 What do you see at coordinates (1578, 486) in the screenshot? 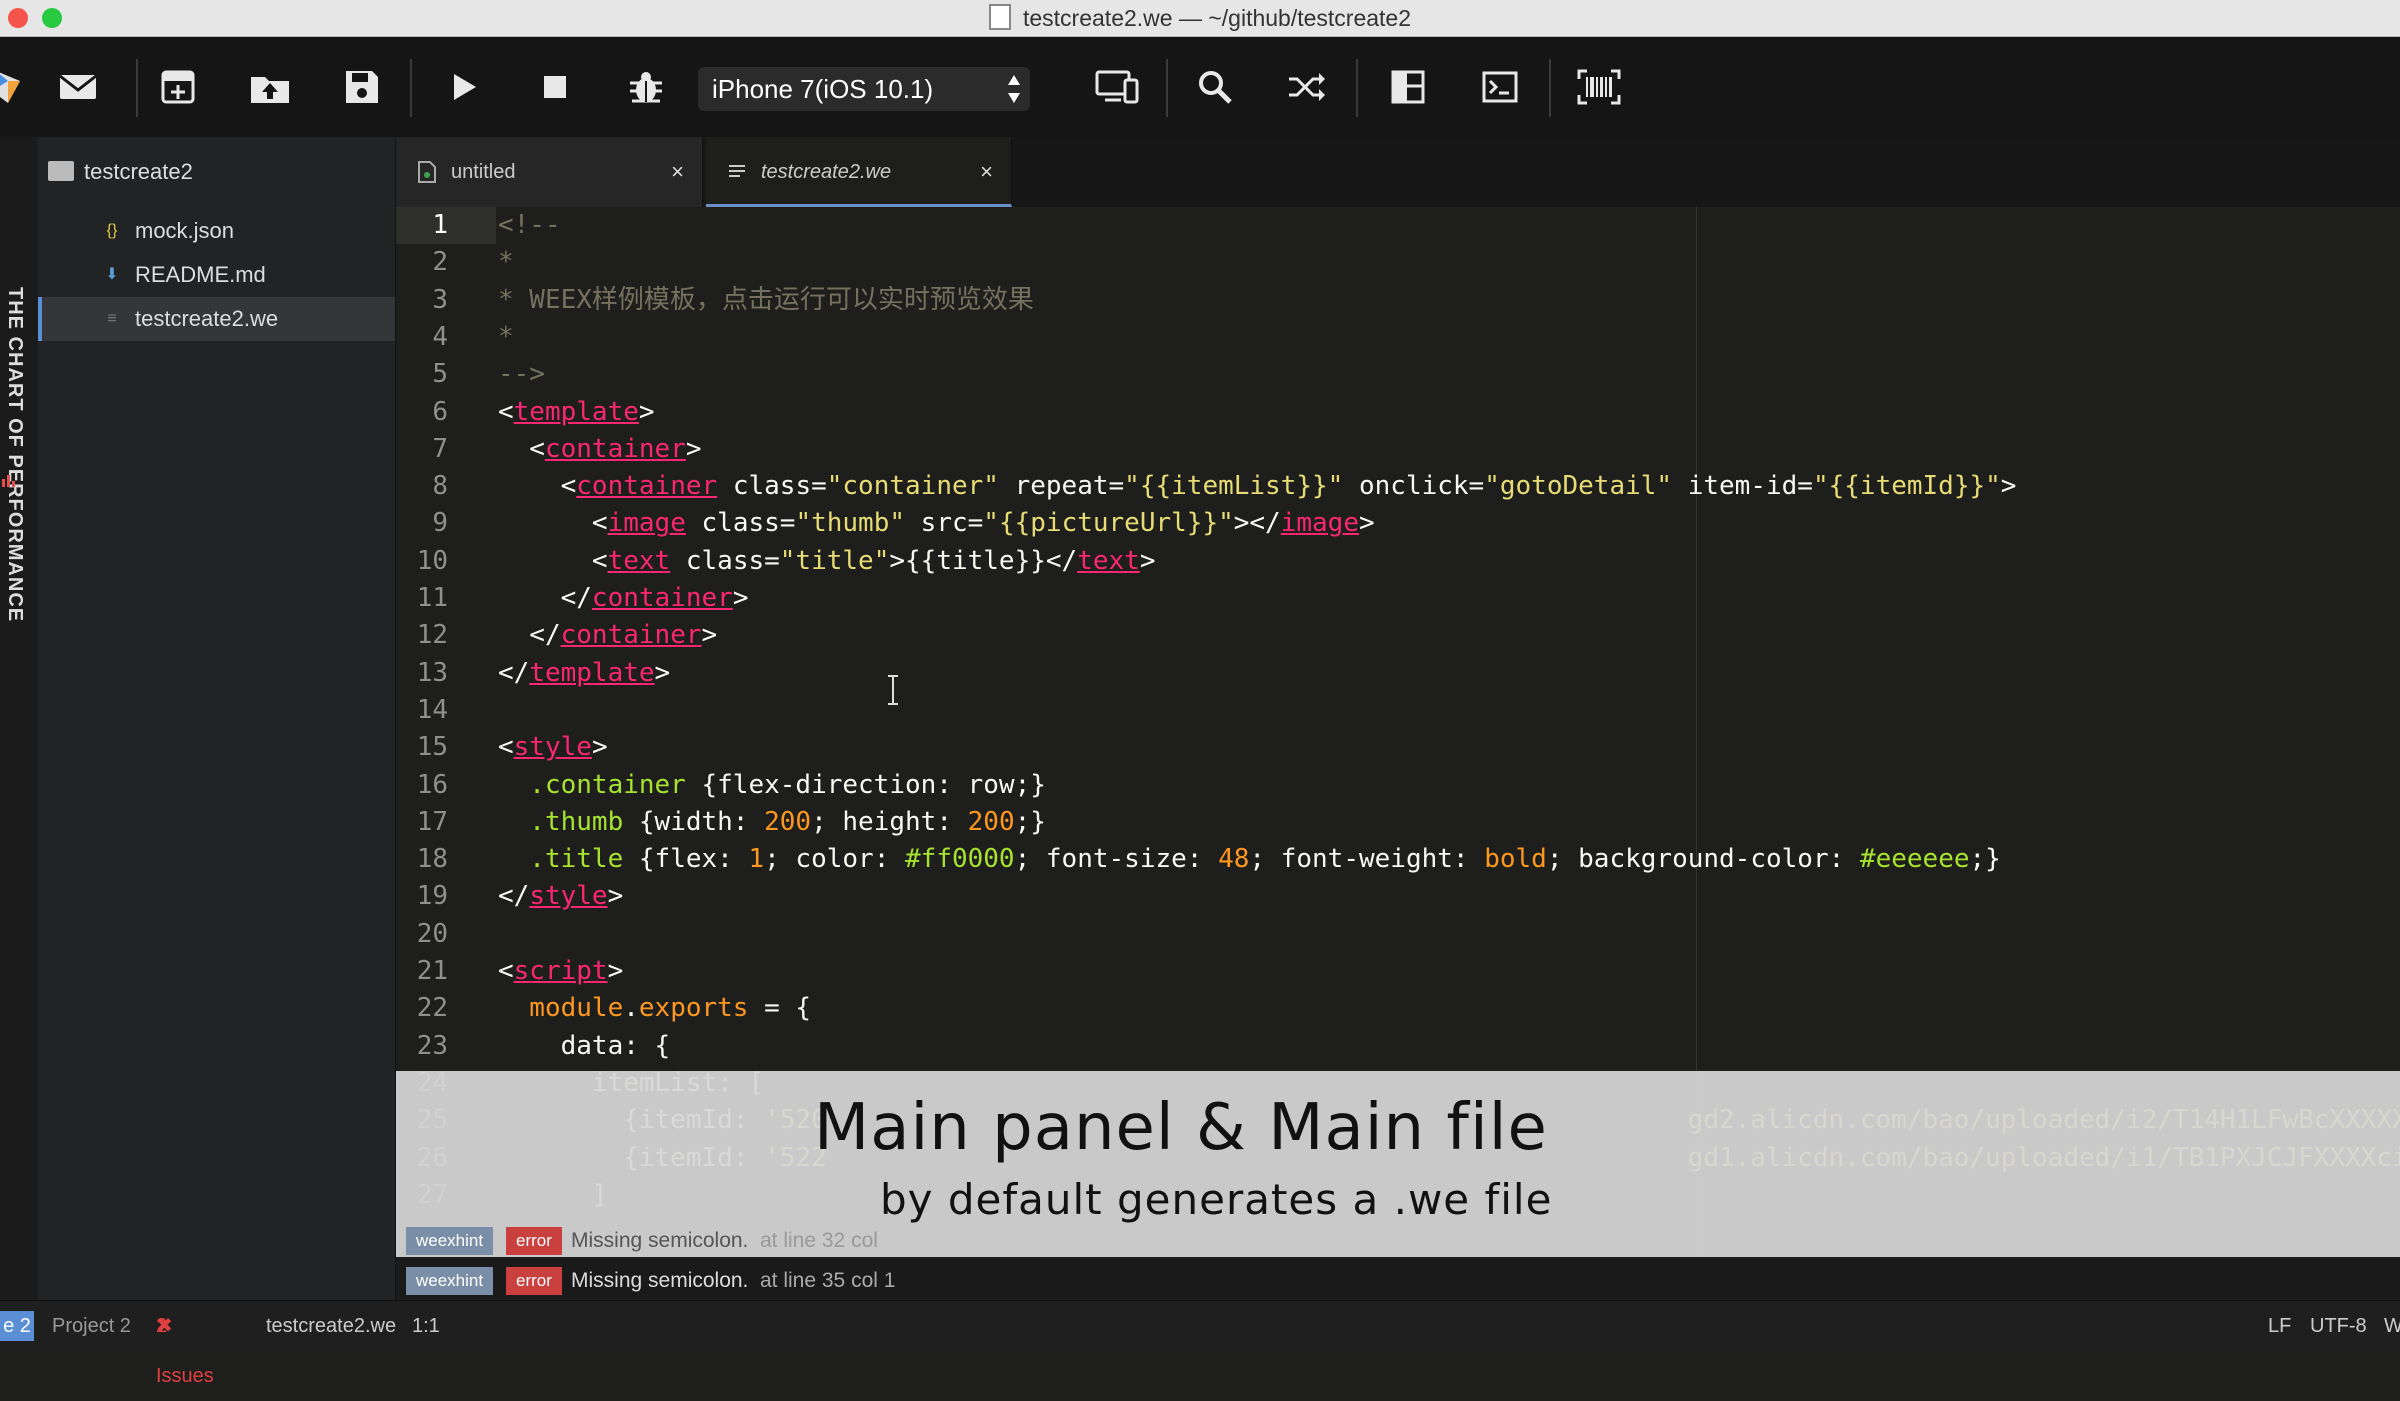
I see `code-token: "gotoDetail"` at bounding box center [1578, 486].